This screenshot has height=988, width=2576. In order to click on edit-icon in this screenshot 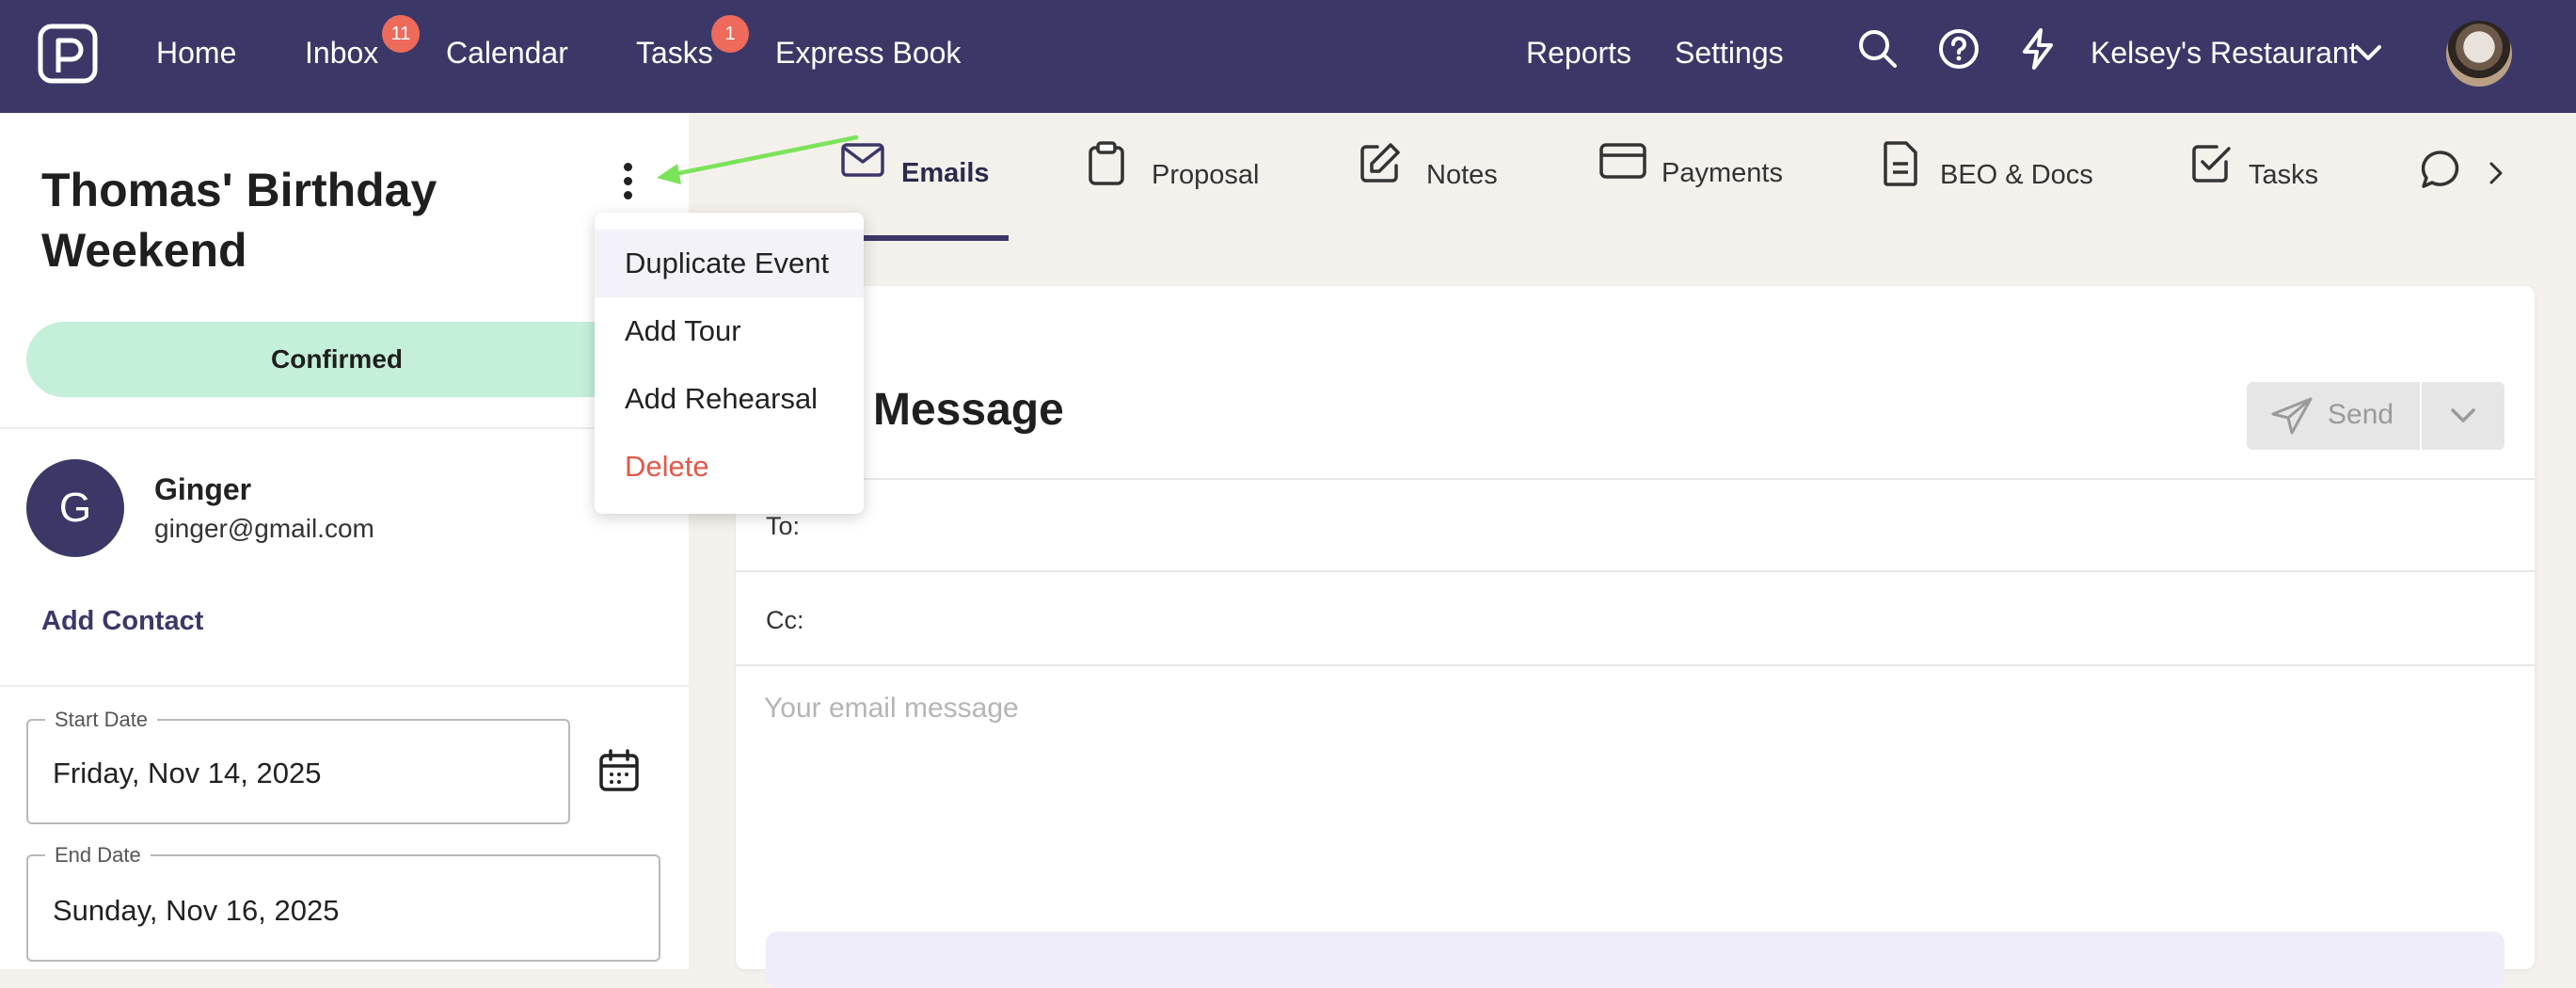, I will do `click(1380, 163)`.